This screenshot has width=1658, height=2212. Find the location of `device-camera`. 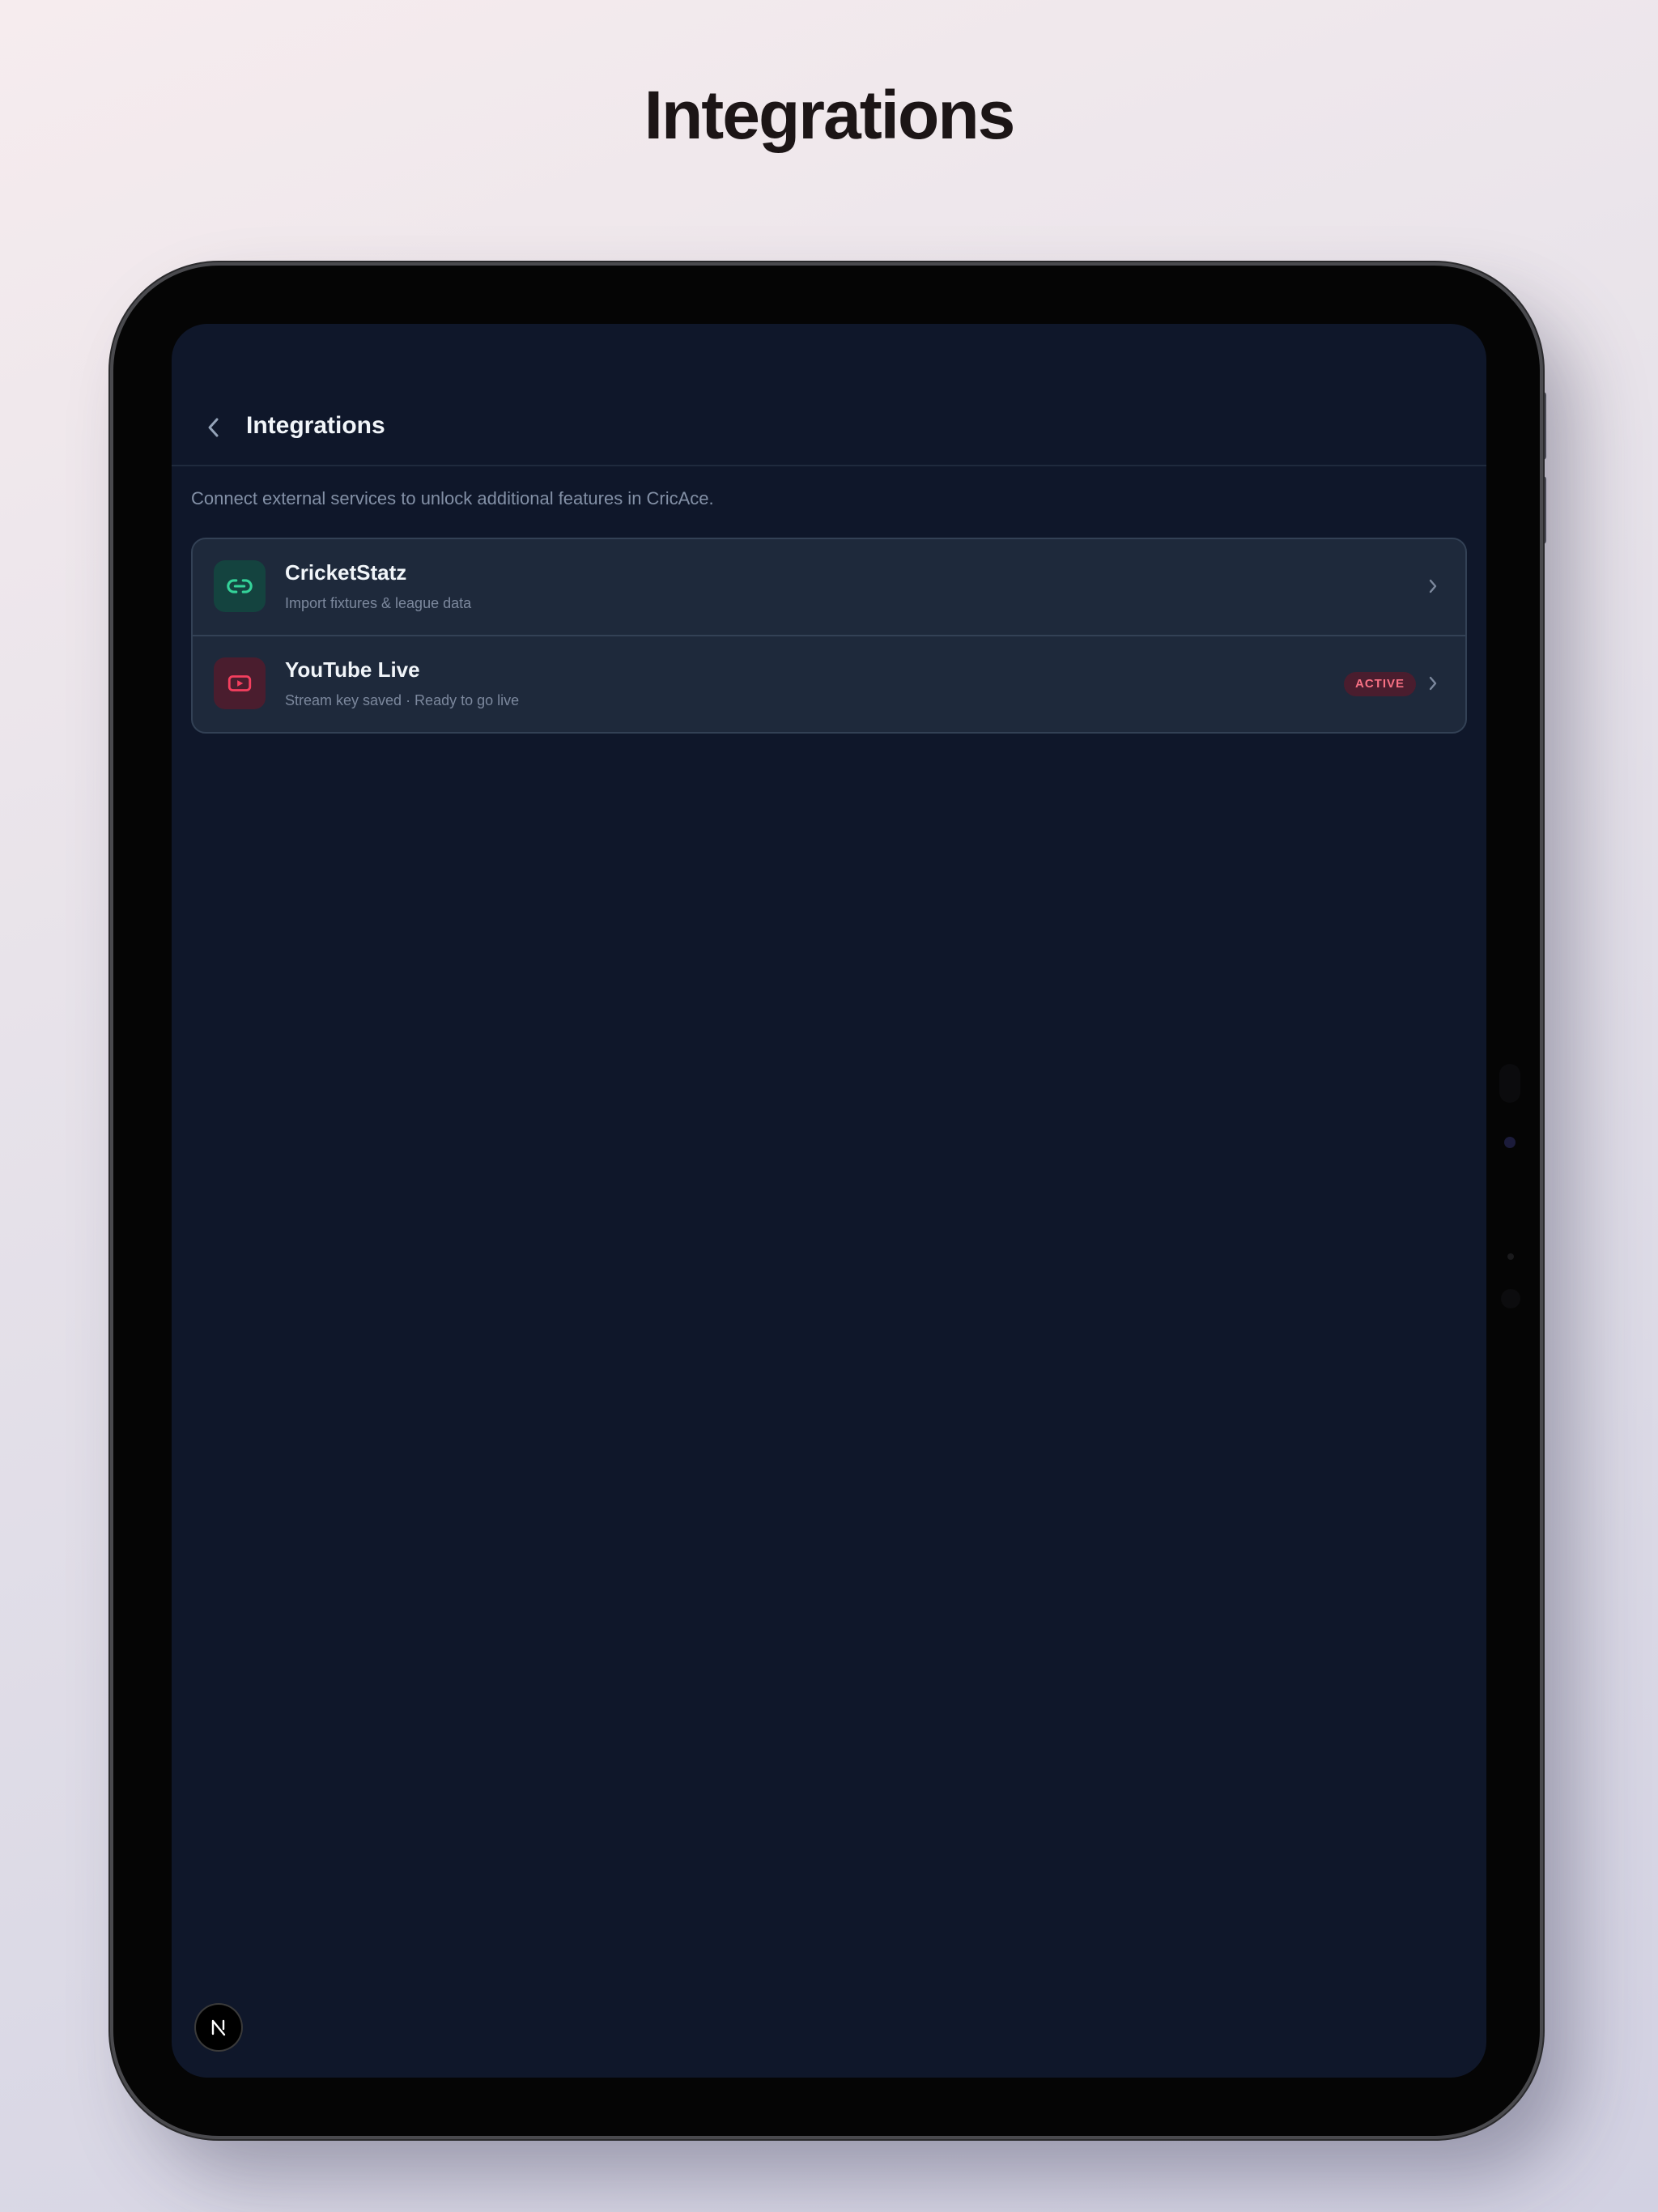

device-camera is located at coordinates (1510, 1143).